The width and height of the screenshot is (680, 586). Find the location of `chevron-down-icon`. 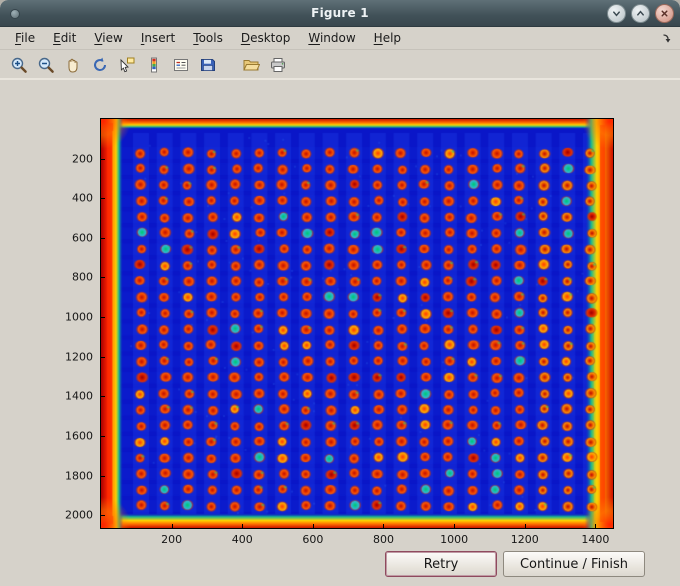

chevron-down-icon is located at coordinates (616, 14).